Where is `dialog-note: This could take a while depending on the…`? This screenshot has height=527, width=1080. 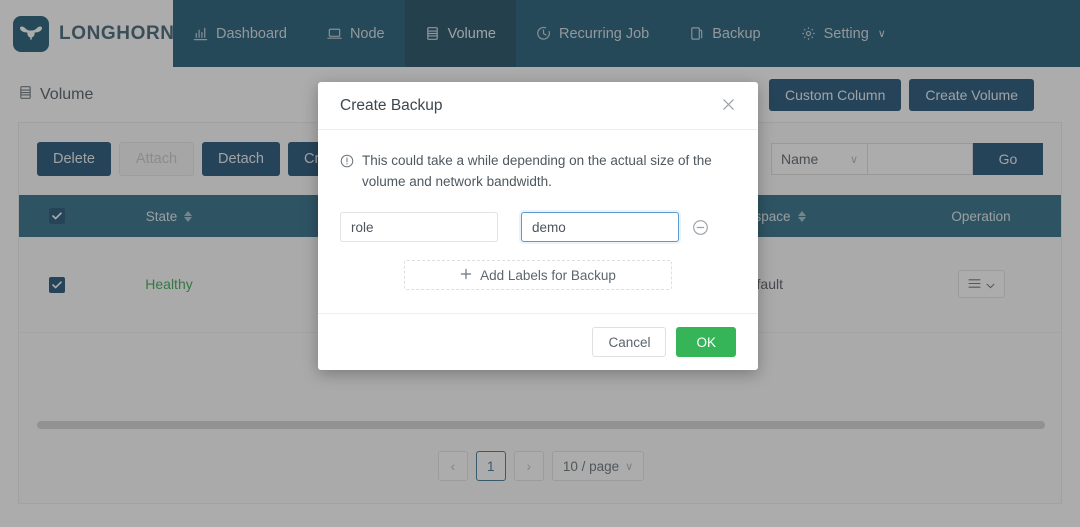
dialog-note: This could take a while depending on the… is located at coordinates (538, 171).